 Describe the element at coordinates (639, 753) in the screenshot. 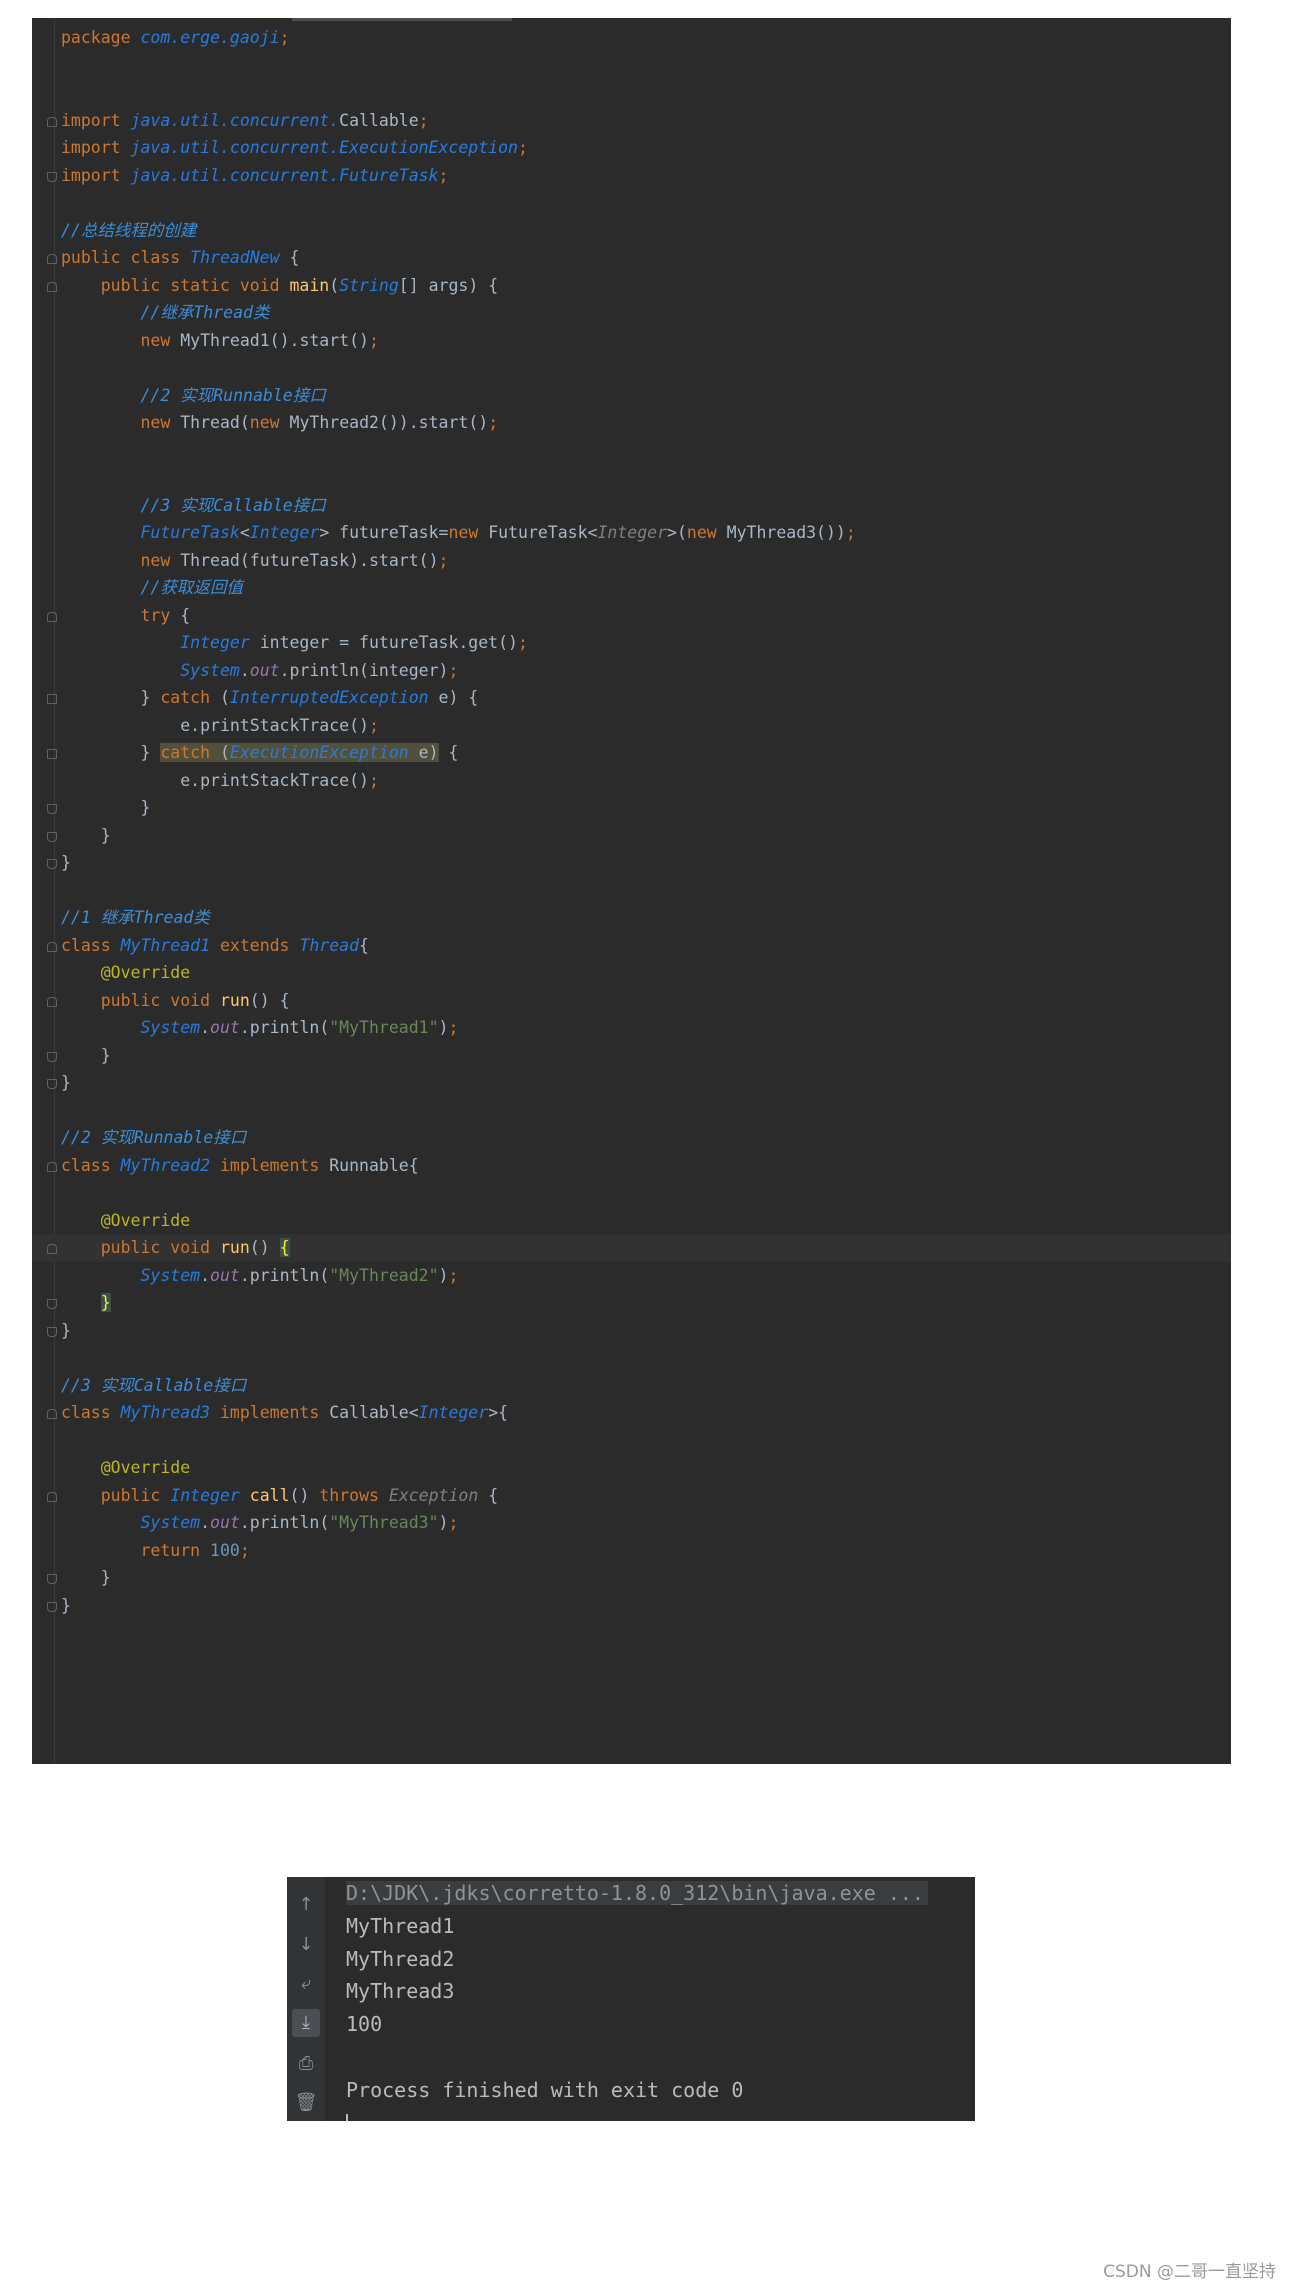

I see `code-line: } catch (ExecutionException e) {` at that location.